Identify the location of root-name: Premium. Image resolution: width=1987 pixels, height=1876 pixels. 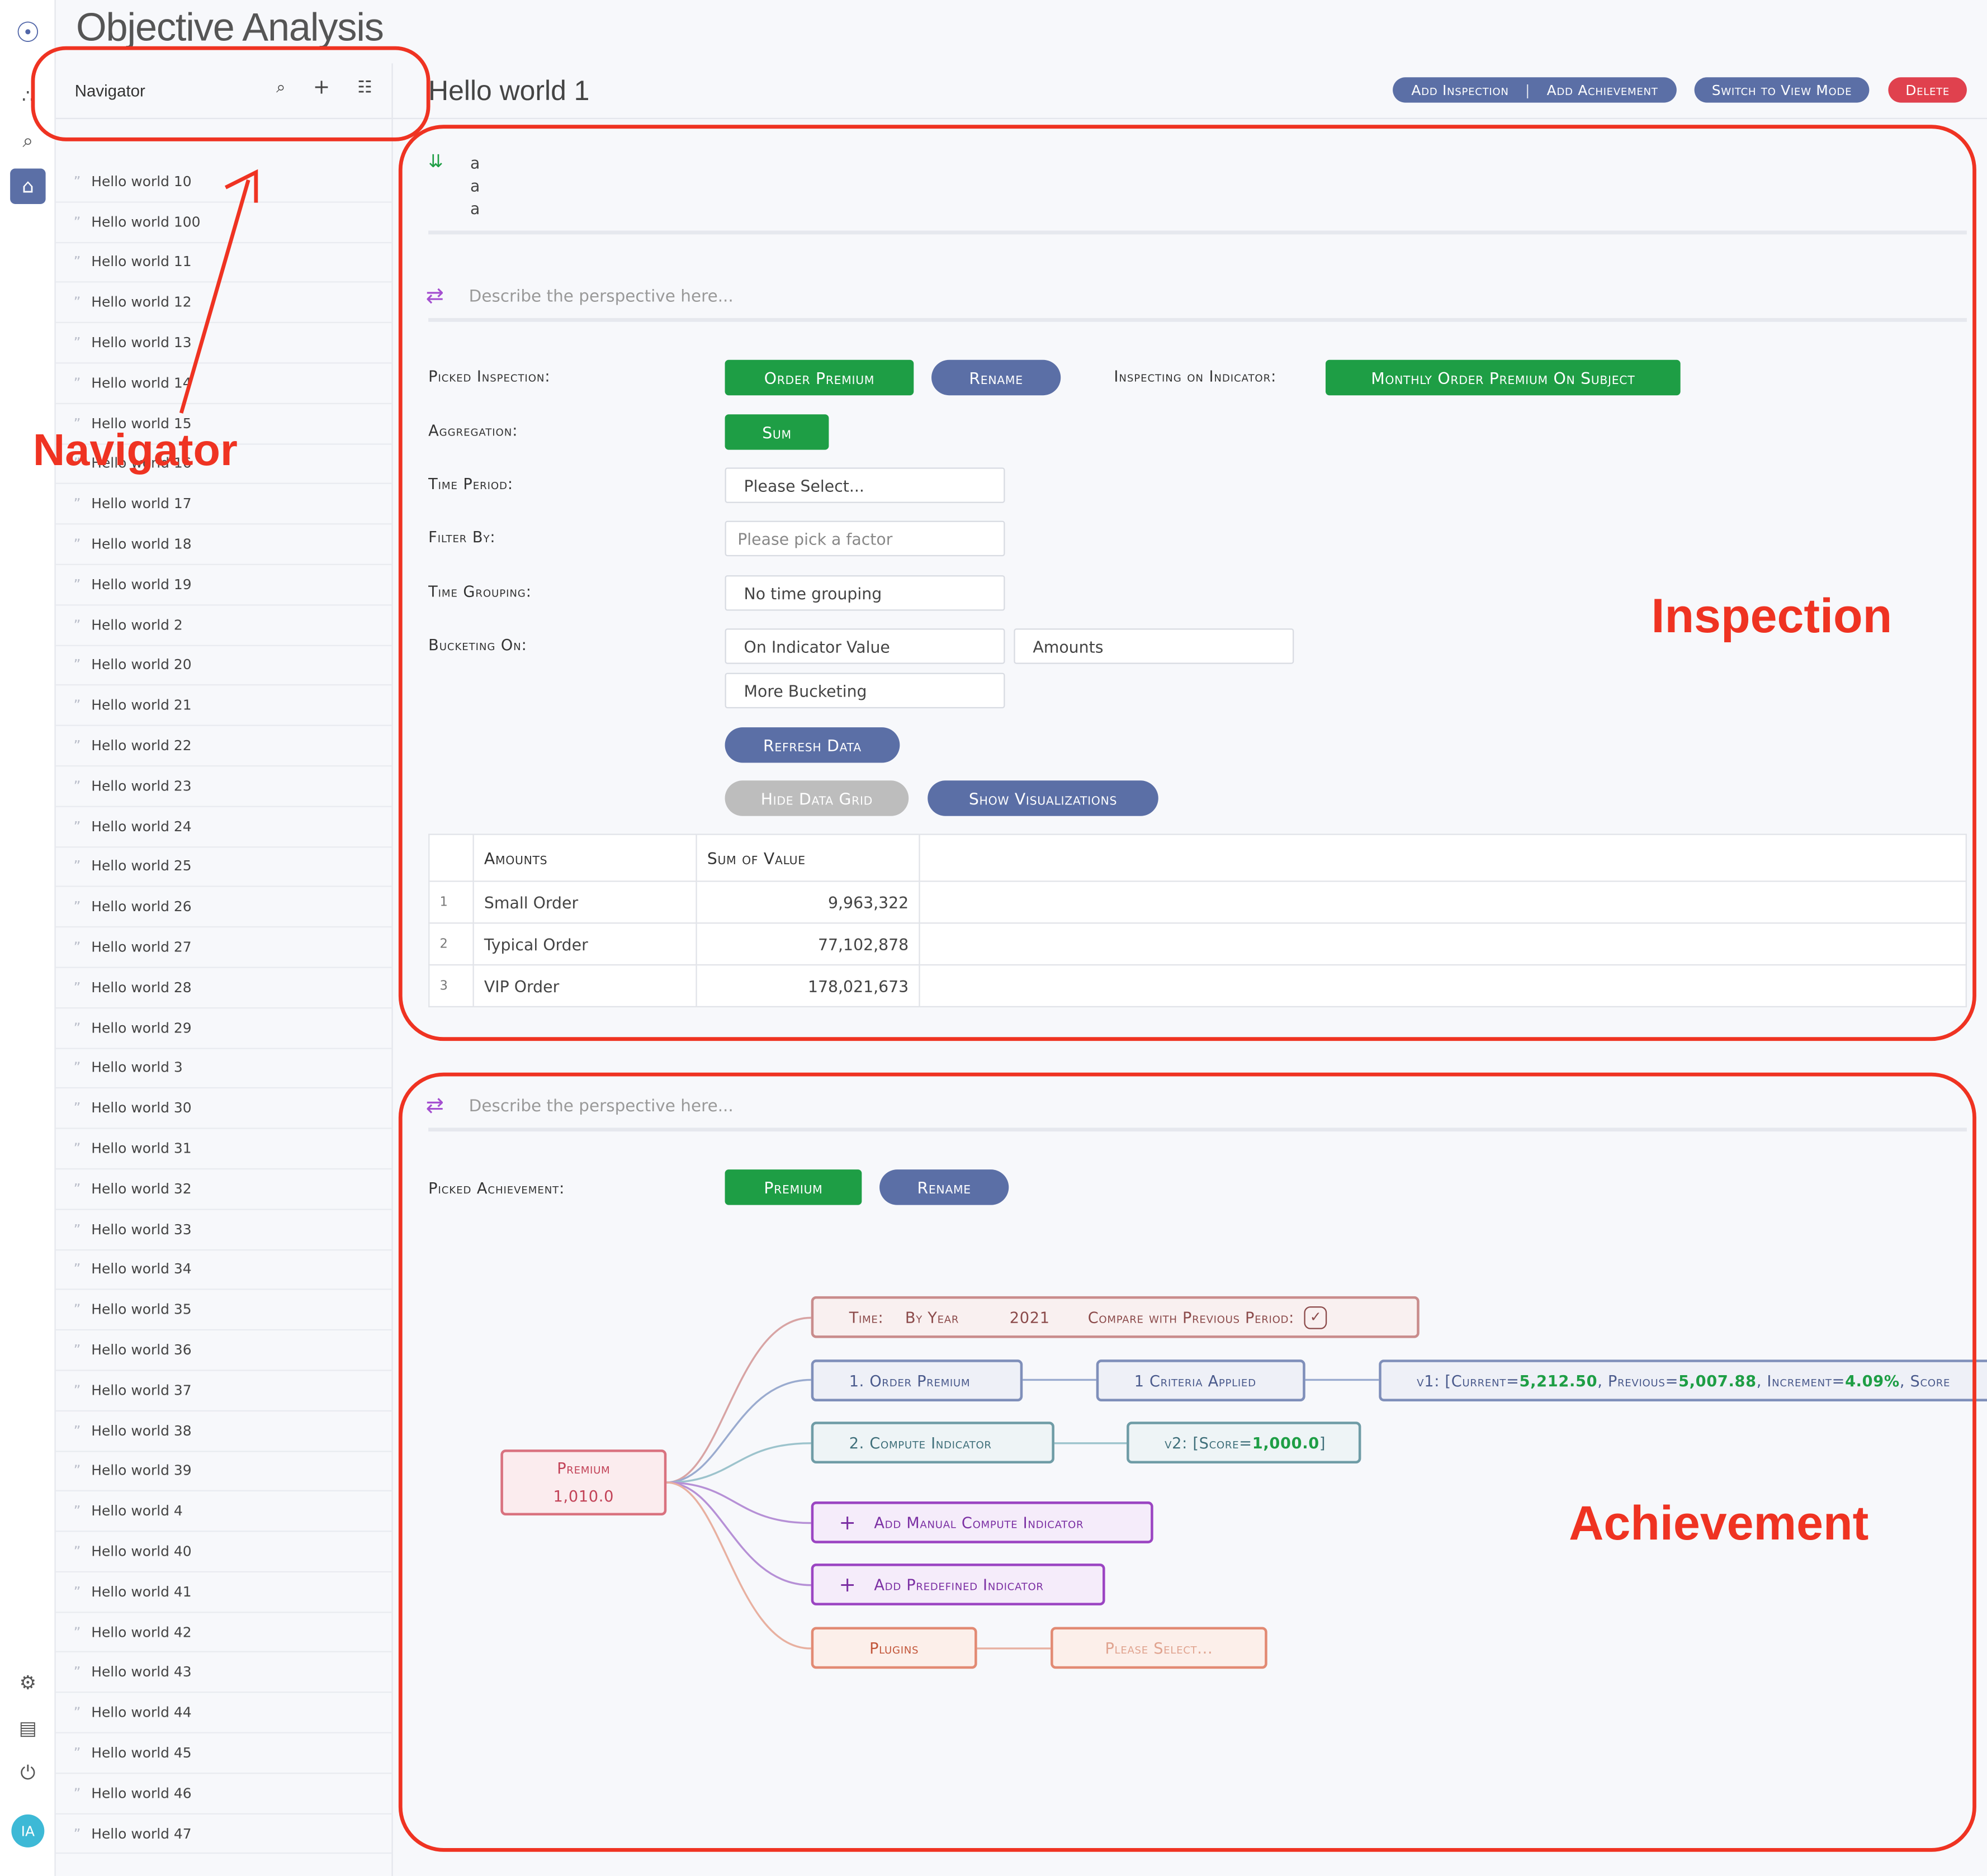
(584, 1468).